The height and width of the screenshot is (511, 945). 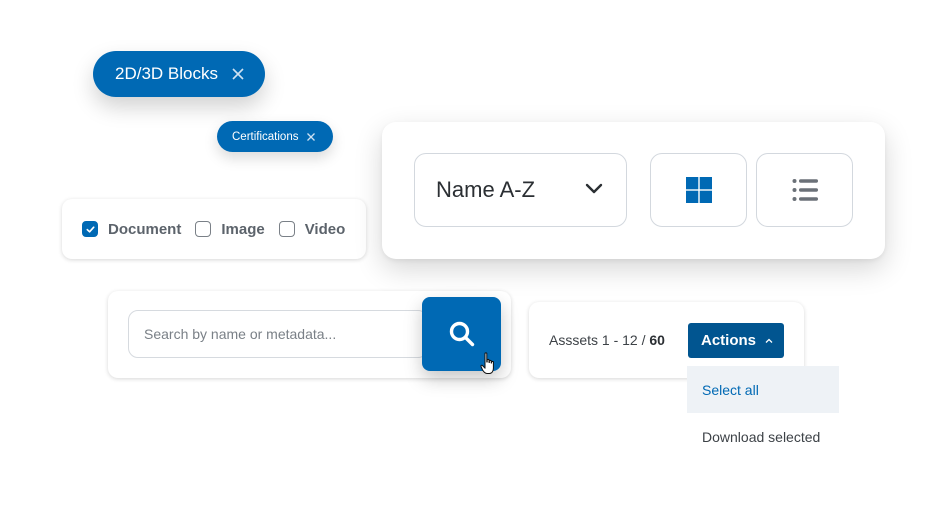 What do you see at coordinates (599, 340) in the screenshot?
I see `assets-count-label: Asssets 1 - 12 /` at bounding box center [599, 340].